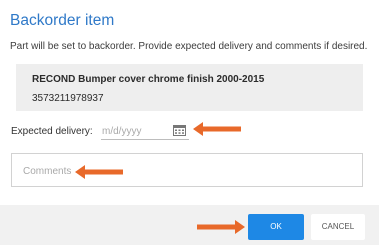 Image resolution: width=379 pixels, height=245 pixels. I want to click on ok-button: OK, so click(276, 227).